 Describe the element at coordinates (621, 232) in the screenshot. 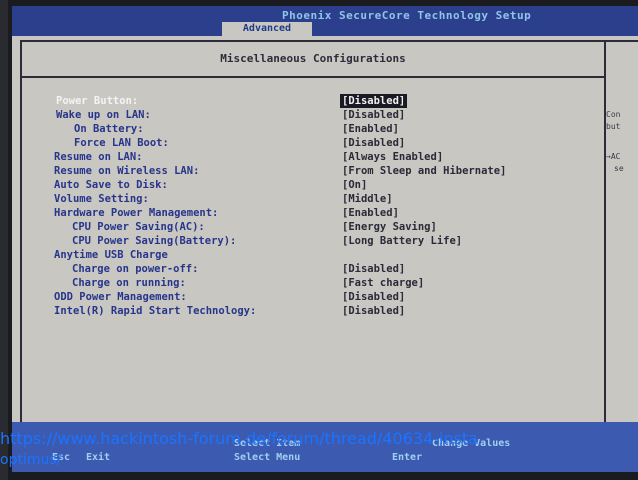

I see `item-help-panel: Con but →AC se` at that location.